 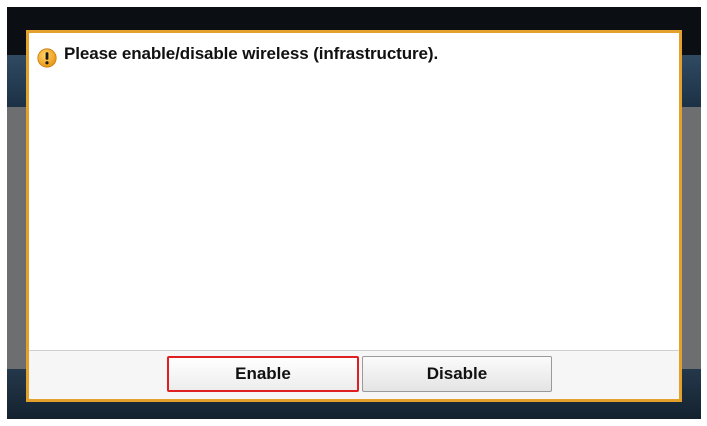 What do you see at coordinates (457, 374) in the screenshot?
I see `disable-button: Disable` at bounding box center [457, 374].